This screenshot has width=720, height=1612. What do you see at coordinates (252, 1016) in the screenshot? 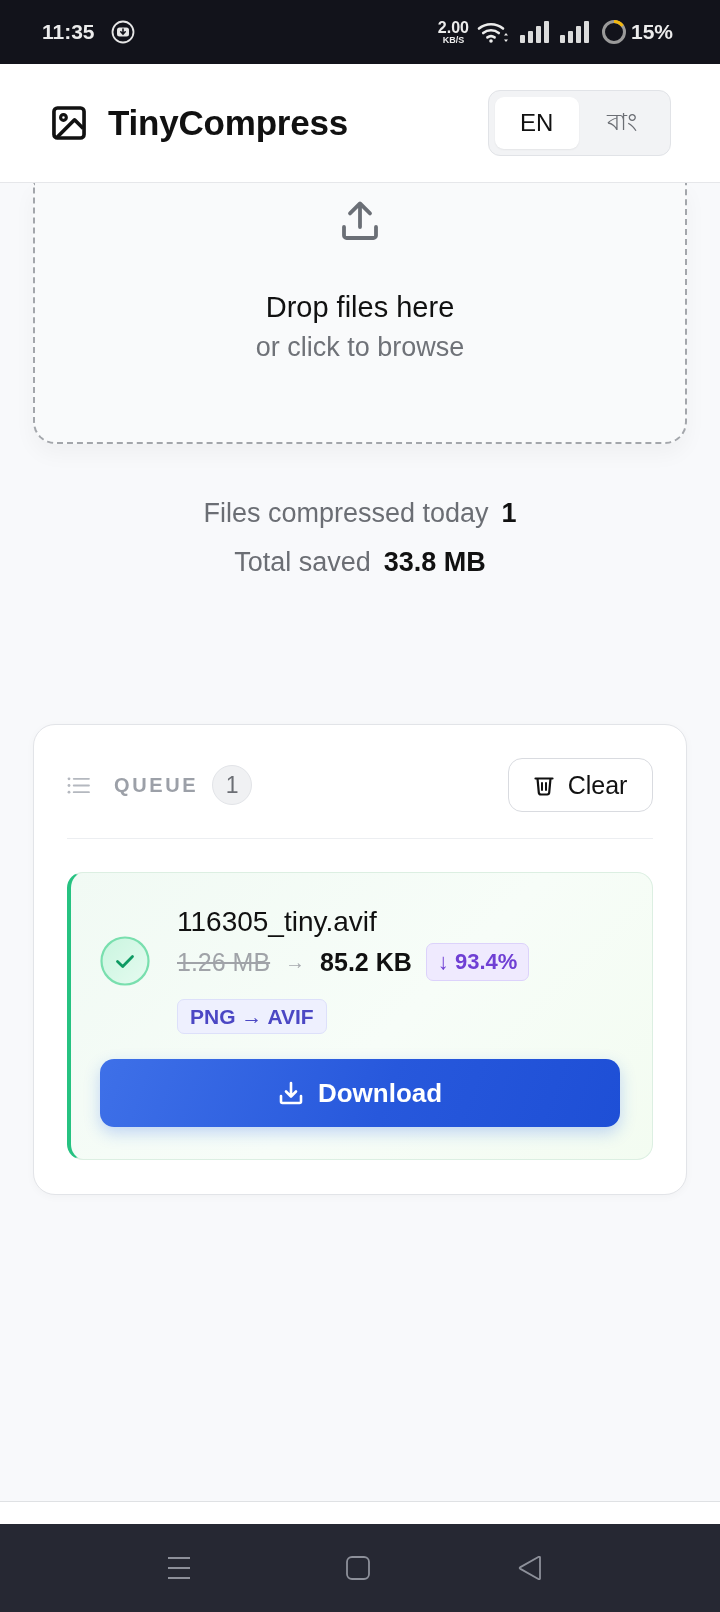
I see `format-badge: PNG → AVIF` at bounding box center [252, 1016].